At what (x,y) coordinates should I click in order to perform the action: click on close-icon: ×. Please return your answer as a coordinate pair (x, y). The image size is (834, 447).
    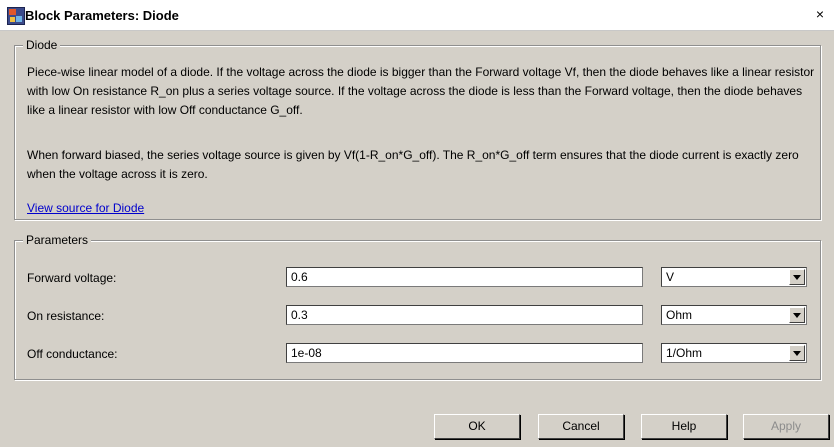
    Looking at the image, I should click on (820, 14).